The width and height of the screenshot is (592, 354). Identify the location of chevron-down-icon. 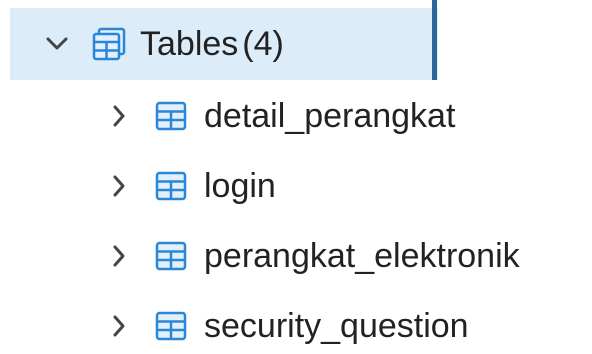
(57, 44).